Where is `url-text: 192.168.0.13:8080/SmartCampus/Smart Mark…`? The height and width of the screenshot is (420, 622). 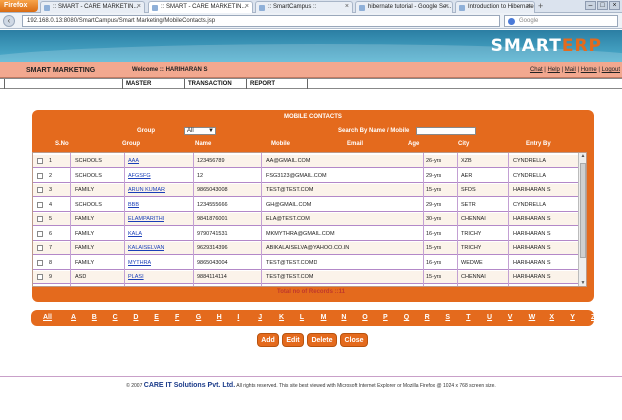 url-text: 192.168.0.13:8080/SmartCampus/Smart Mark… is located at coordinates (121, 21).